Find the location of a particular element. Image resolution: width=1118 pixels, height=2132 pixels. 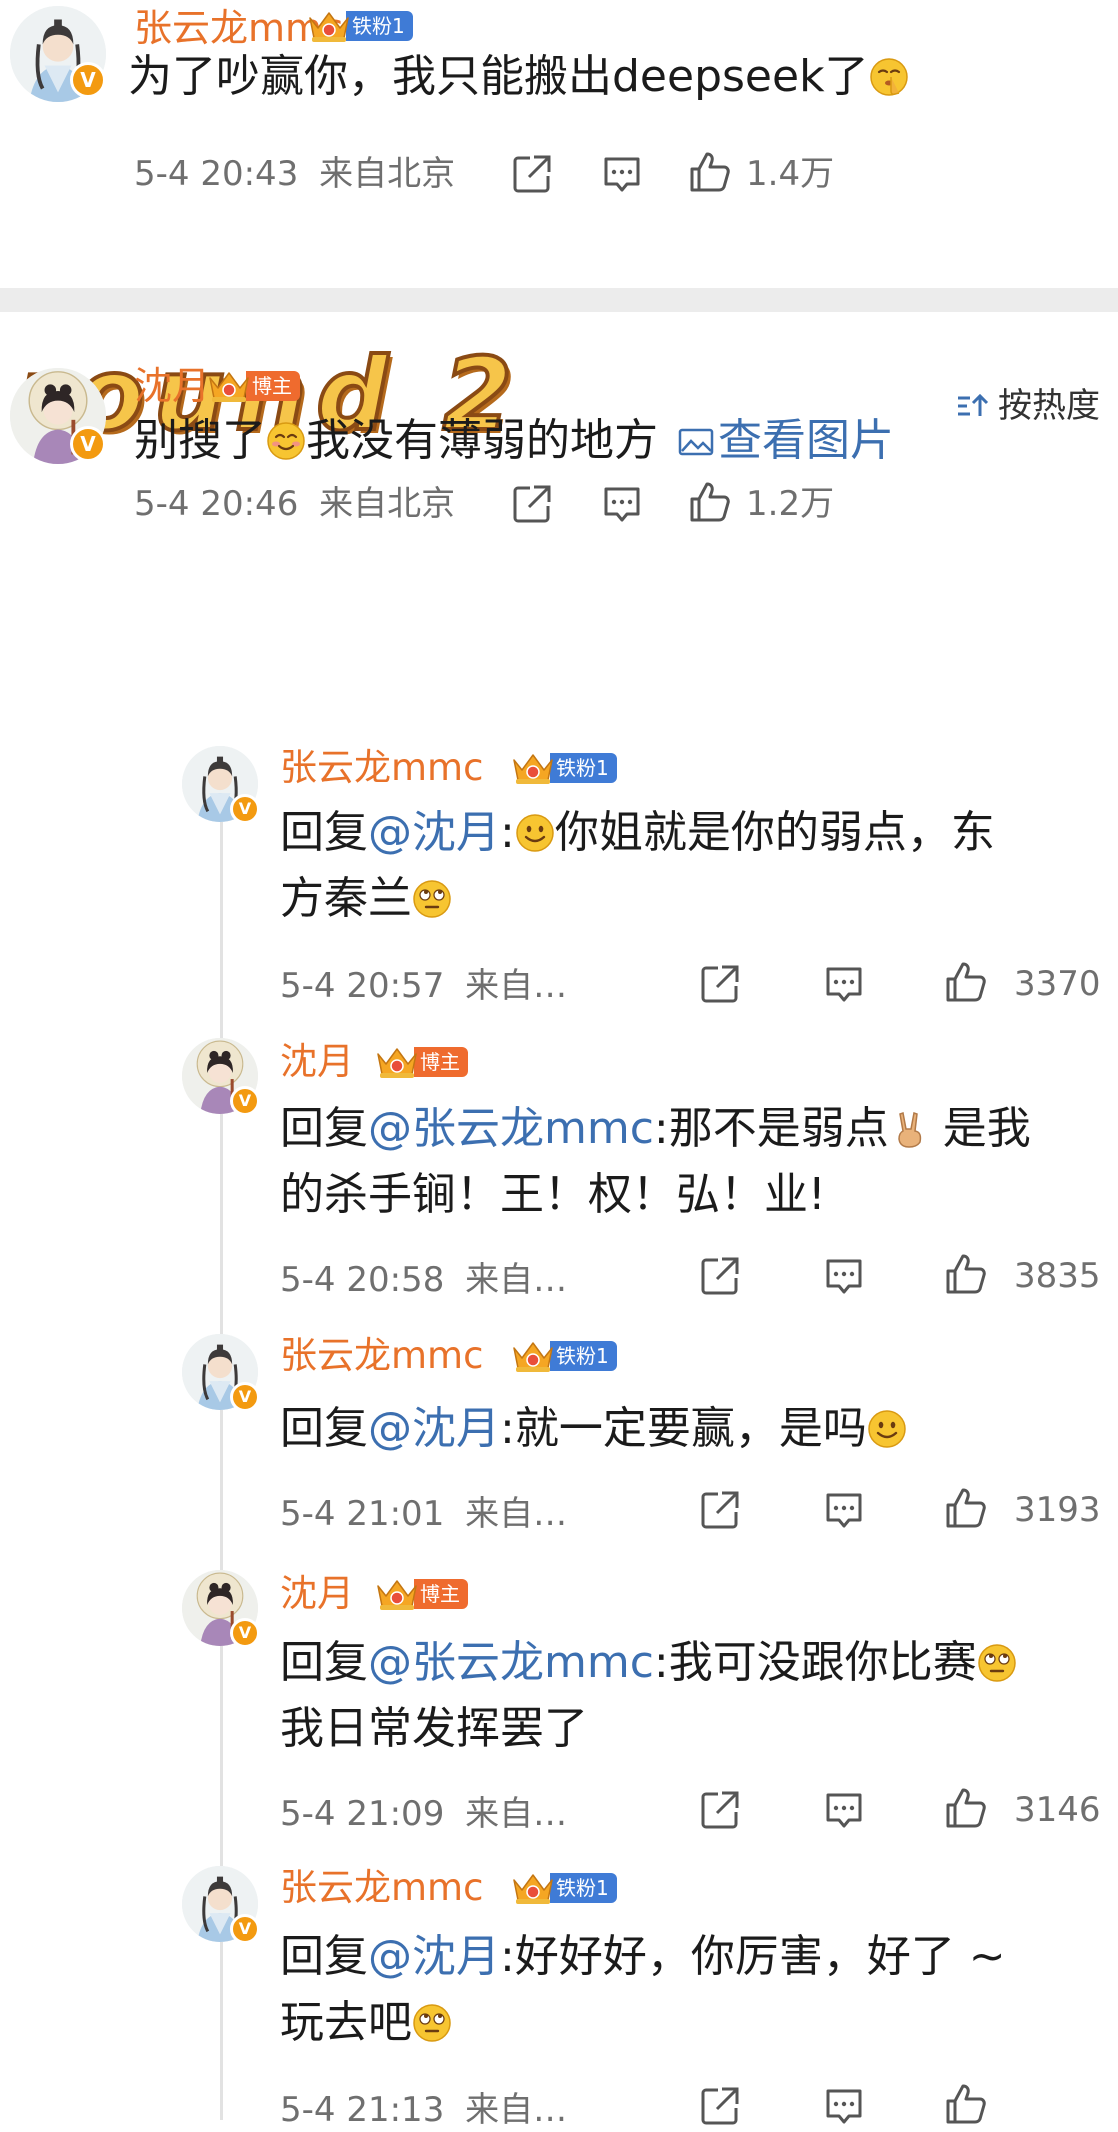

reply-text: 回复@沈月: 你姐就是你的弱点，东 is located at coordinates (637, 832).